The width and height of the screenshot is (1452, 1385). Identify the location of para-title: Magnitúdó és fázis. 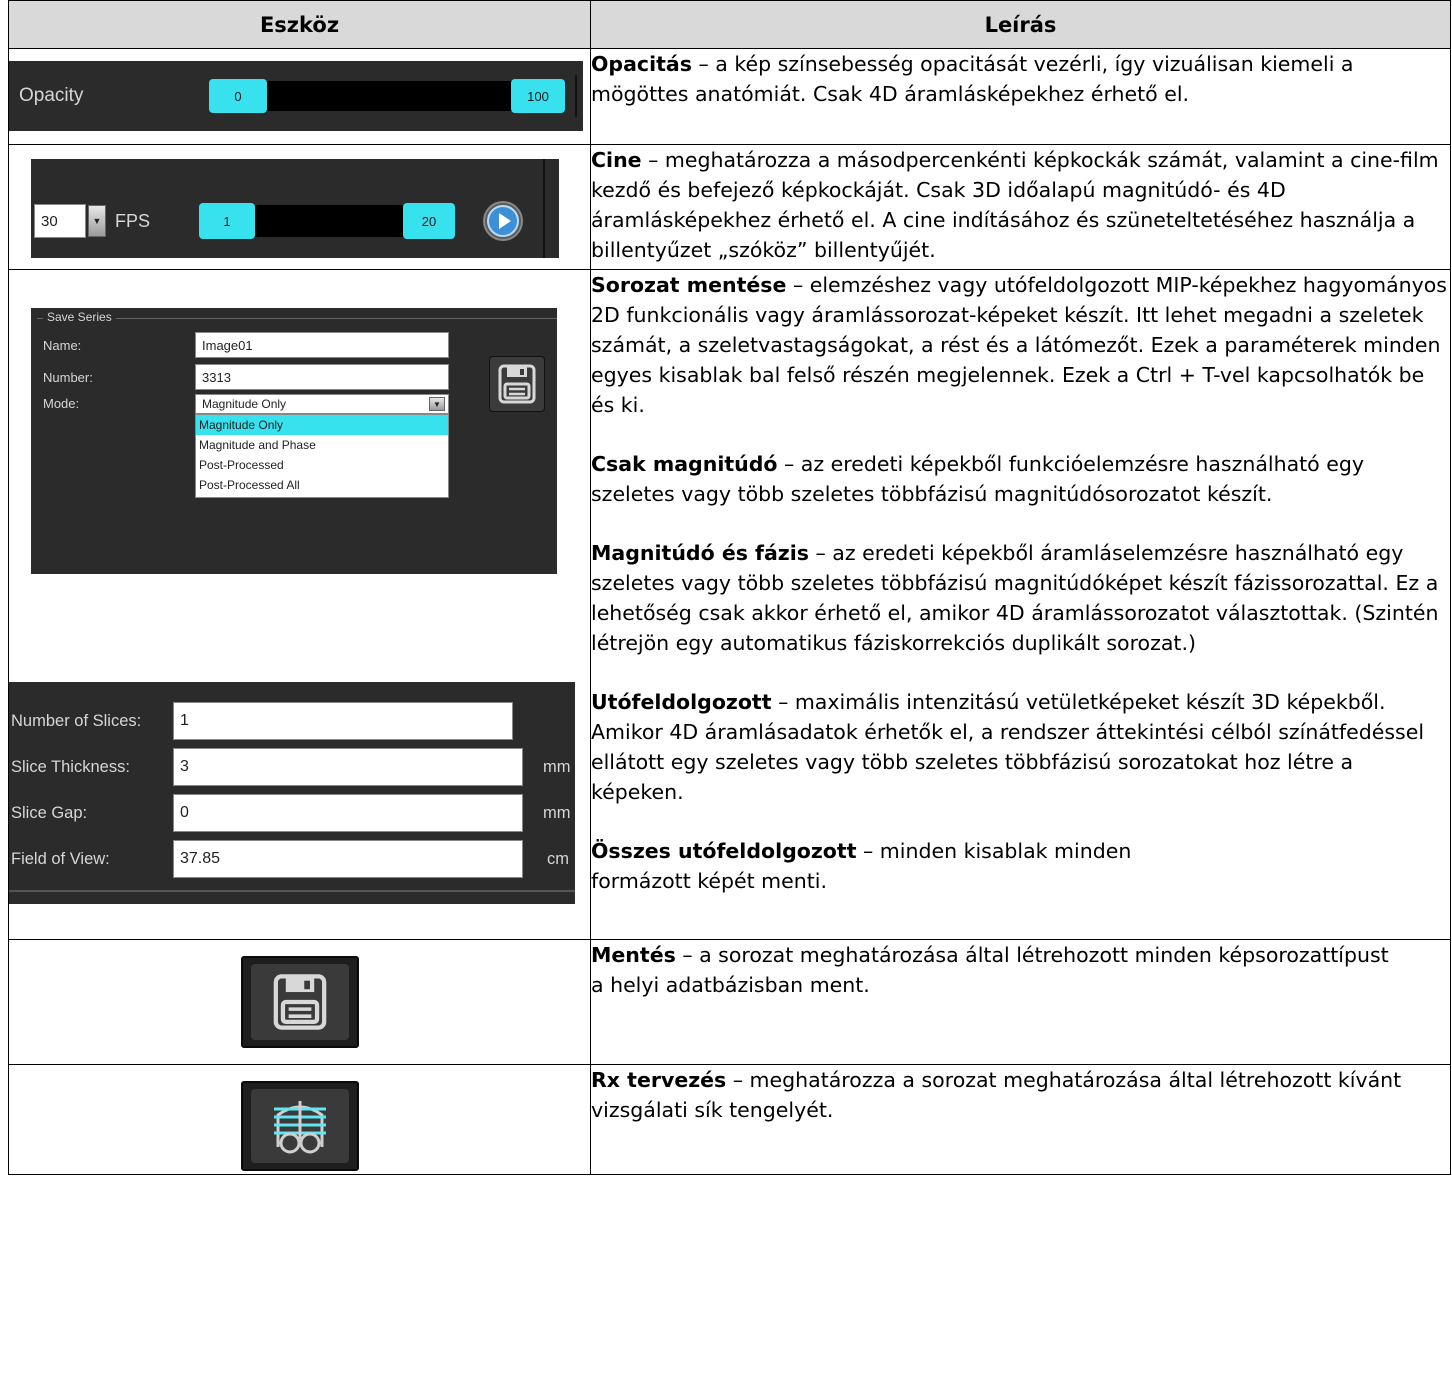
(700, 553).